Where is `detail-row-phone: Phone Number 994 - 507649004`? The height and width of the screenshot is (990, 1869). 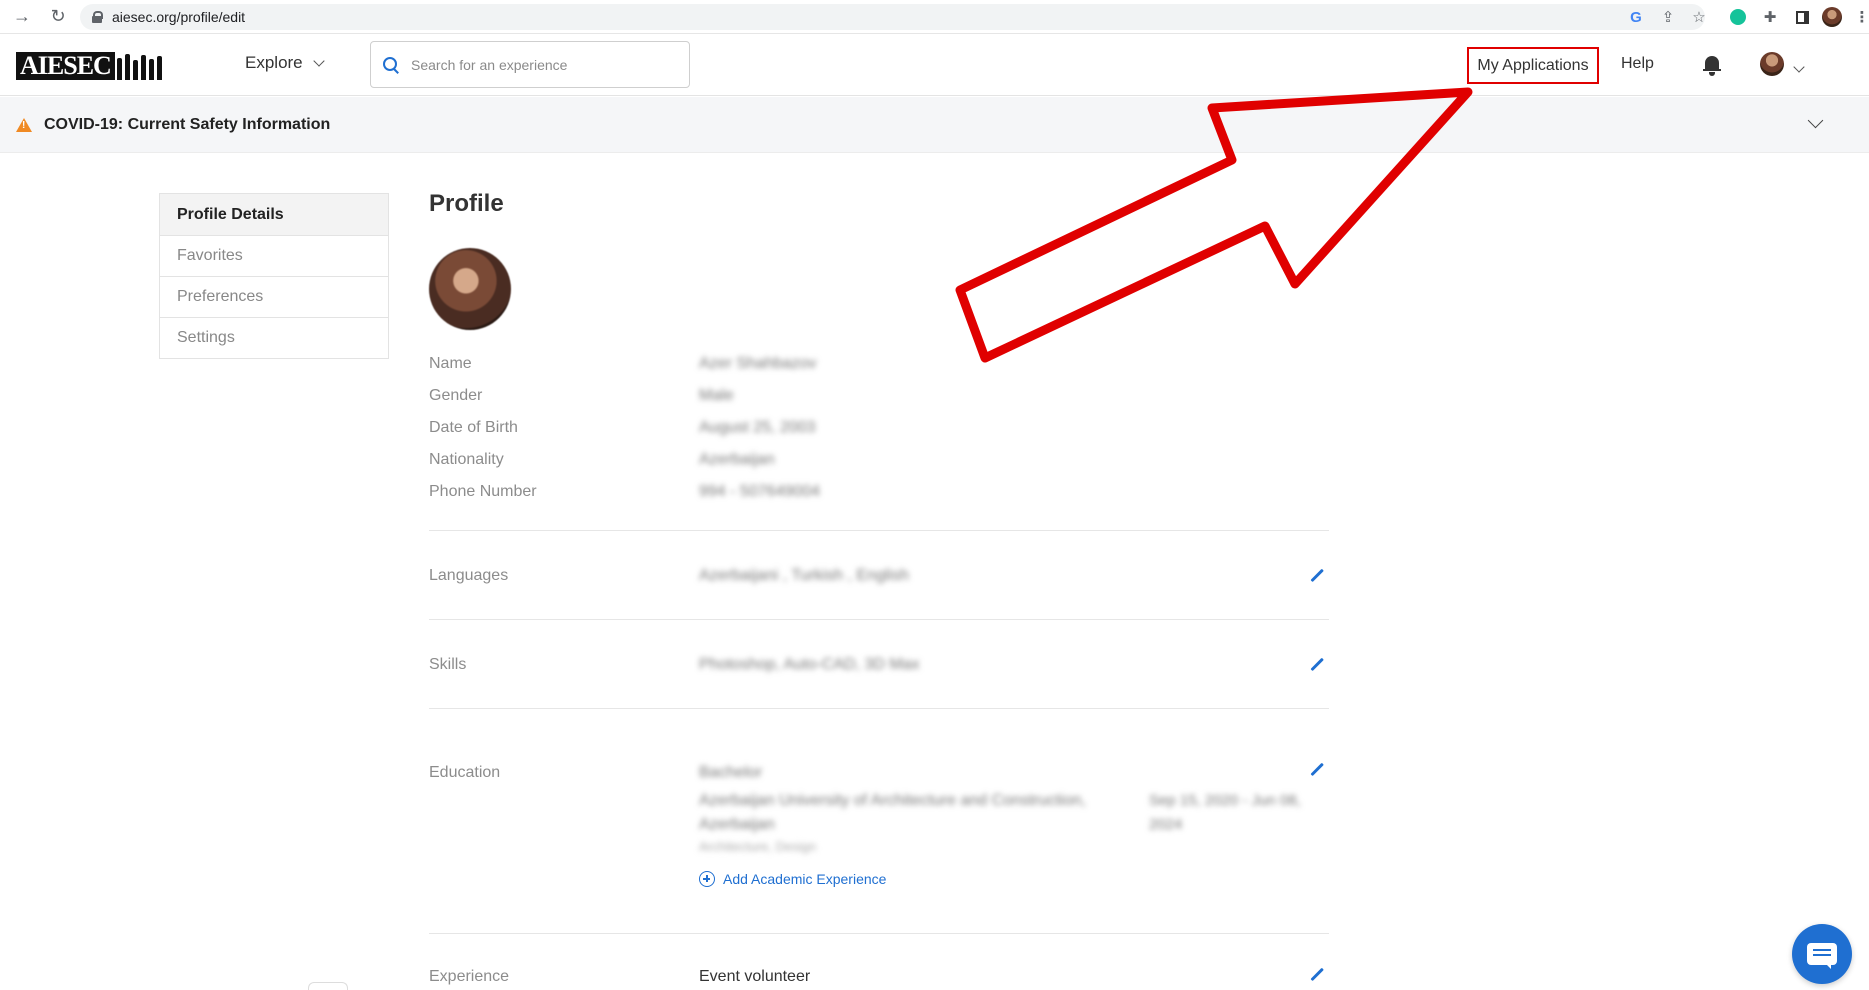 detail-row-phone: Phone Number 994 - 507649004 is located at coordinates (879, 492).